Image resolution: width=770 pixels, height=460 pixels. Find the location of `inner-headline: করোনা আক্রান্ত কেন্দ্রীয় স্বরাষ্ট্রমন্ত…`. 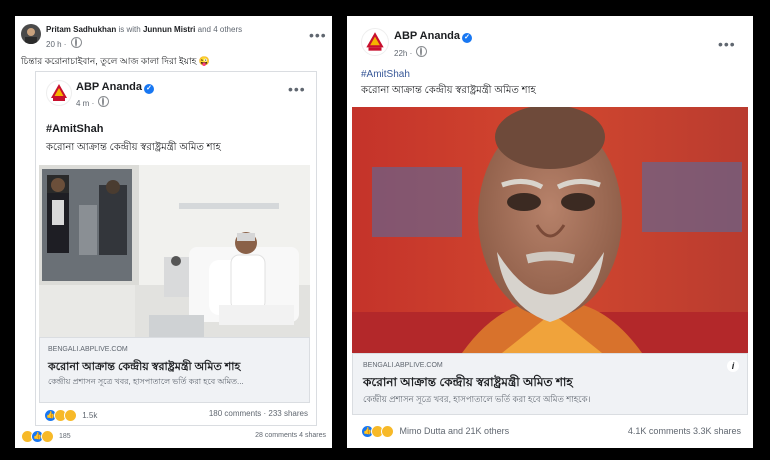

inner-headline: করোনা আক্রান্ত কেন্দ্রীয় স্বরাষ্ট্রমন্ত… is located at coordinates (133, 147).